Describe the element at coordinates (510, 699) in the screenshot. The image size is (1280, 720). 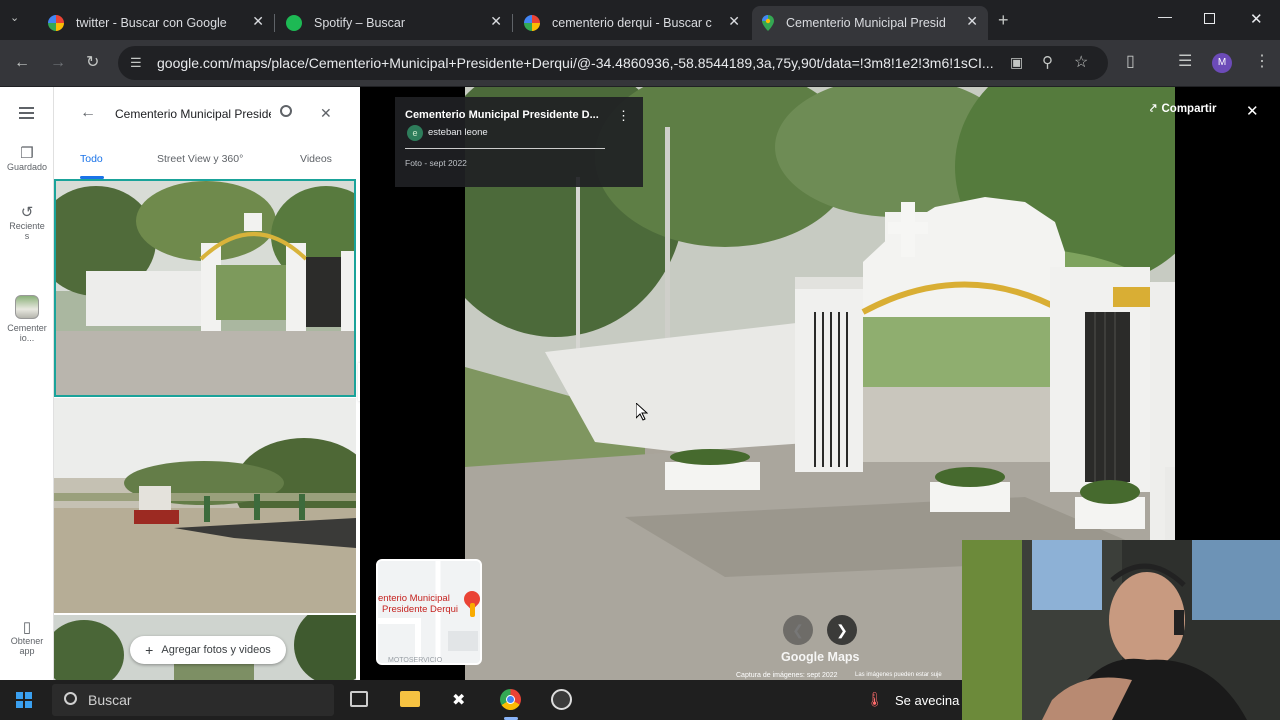
I see `chrome-icon` at that location.